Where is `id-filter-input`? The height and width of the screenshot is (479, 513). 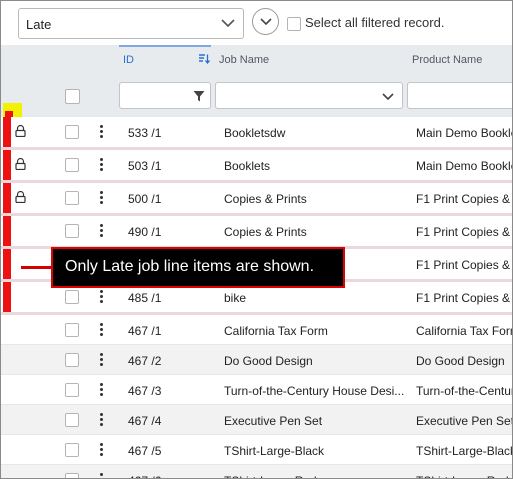
id-filter-input is located at coordinates (165, 95).